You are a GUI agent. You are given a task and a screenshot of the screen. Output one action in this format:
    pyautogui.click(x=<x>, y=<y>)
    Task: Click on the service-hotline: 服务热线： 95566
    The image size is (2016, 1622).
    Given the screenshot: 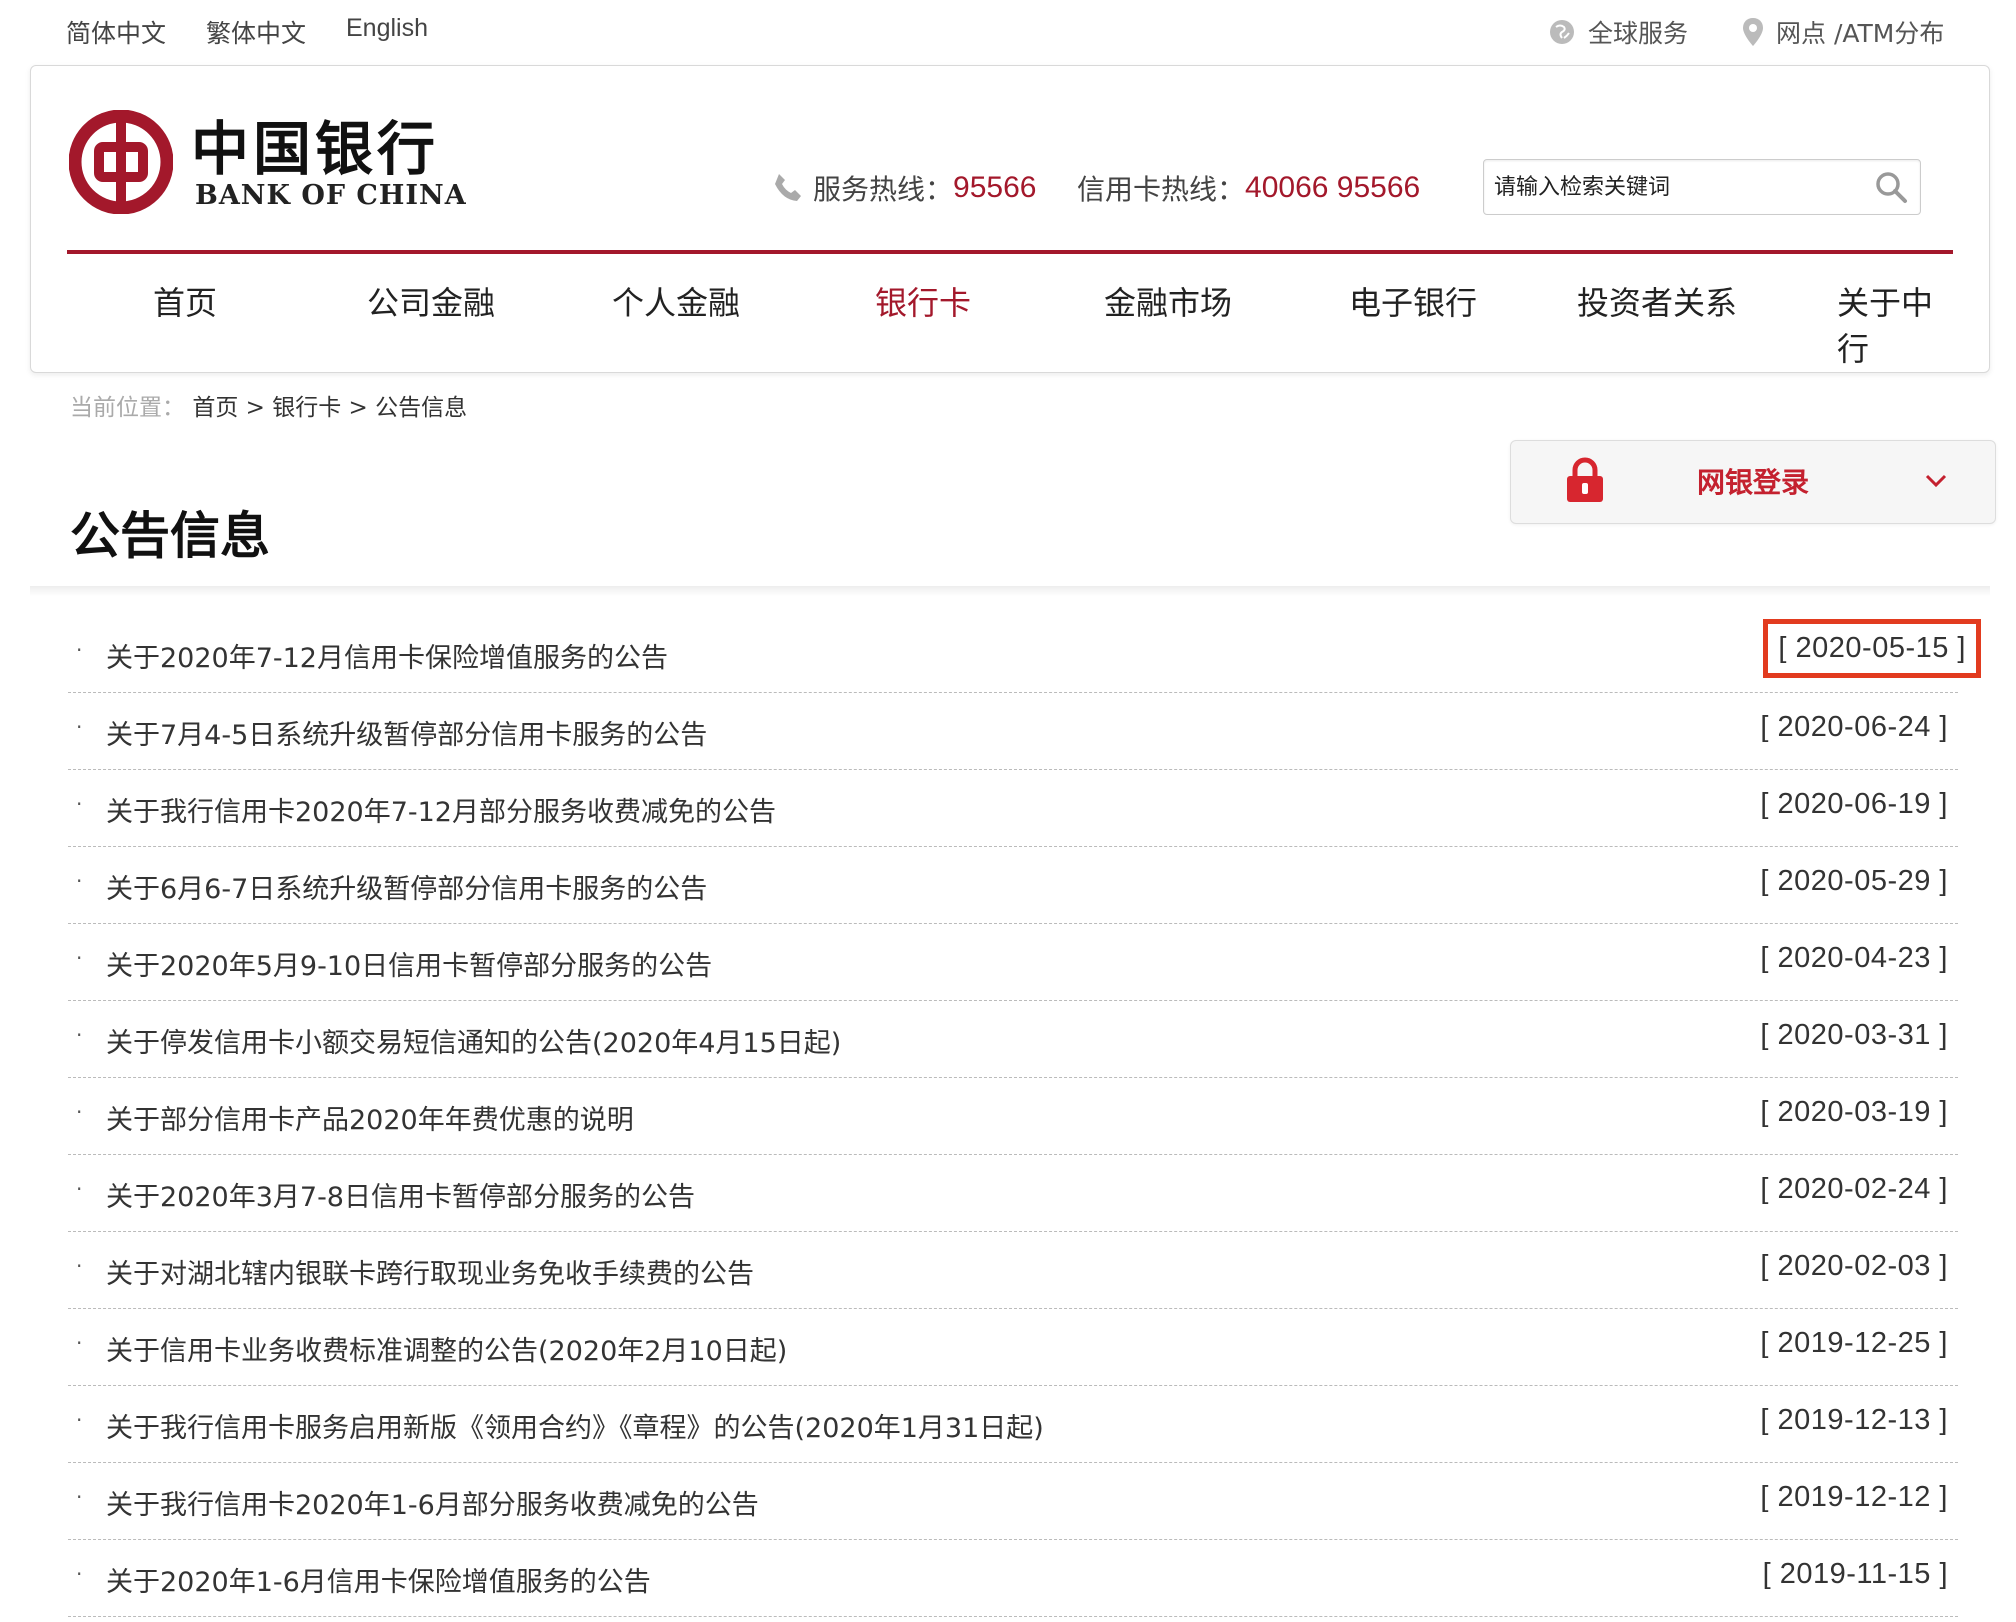 What is the action you would take?
    pyautogui.click(x=903, y=188)
    